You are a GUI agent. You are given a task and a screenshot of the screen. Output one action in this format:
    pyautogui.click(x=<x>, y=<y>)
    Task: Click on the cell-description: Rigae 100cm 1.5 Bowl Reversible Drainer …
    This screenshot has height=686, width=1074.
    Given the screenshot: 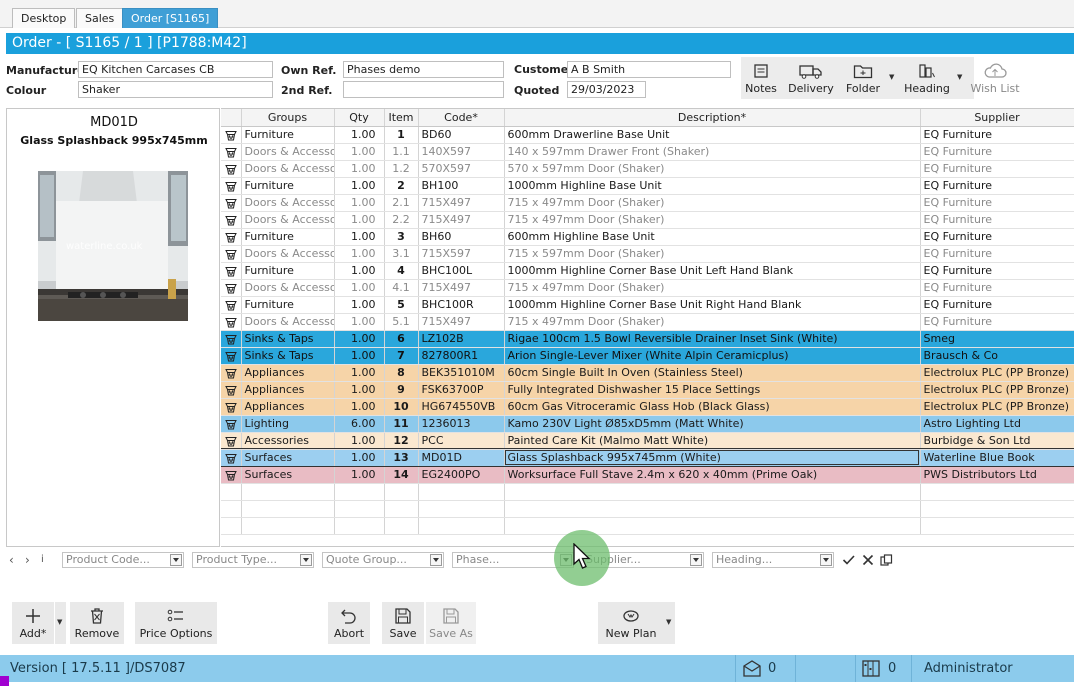 What is the action you would take?
    pyautogui.click(x=712, y=339)
    